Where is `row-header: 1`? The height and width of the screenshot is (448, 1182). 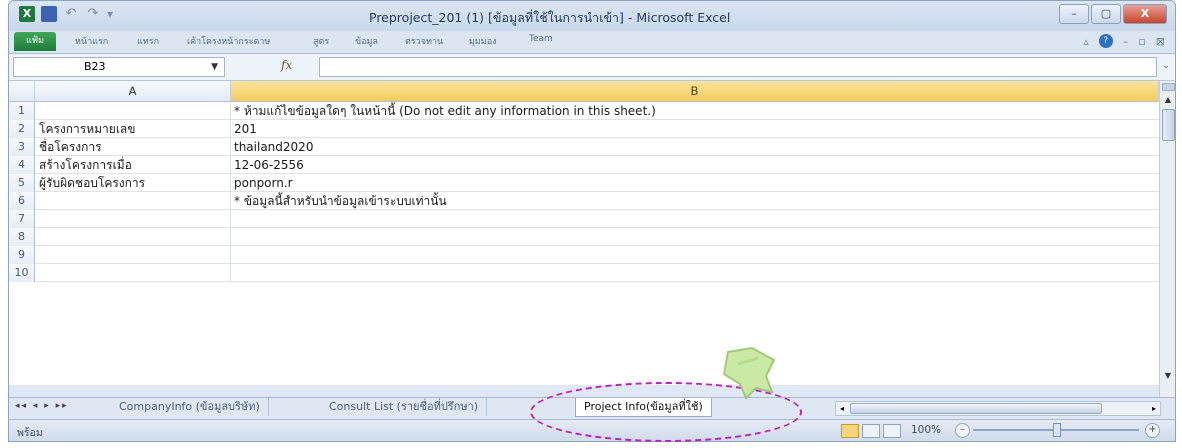
row-header: 1 is located at coordinates (22, 111).